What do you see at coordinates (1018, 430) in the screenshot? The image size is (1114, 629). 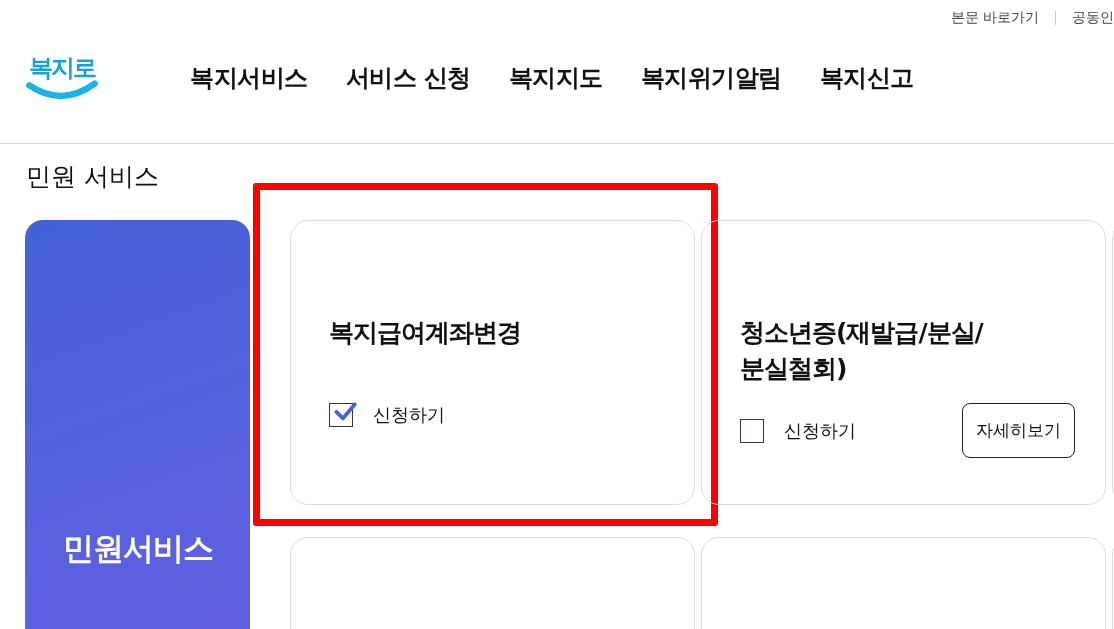 I see `details-button: 자세히보기` at bounding box center [1018, 430].